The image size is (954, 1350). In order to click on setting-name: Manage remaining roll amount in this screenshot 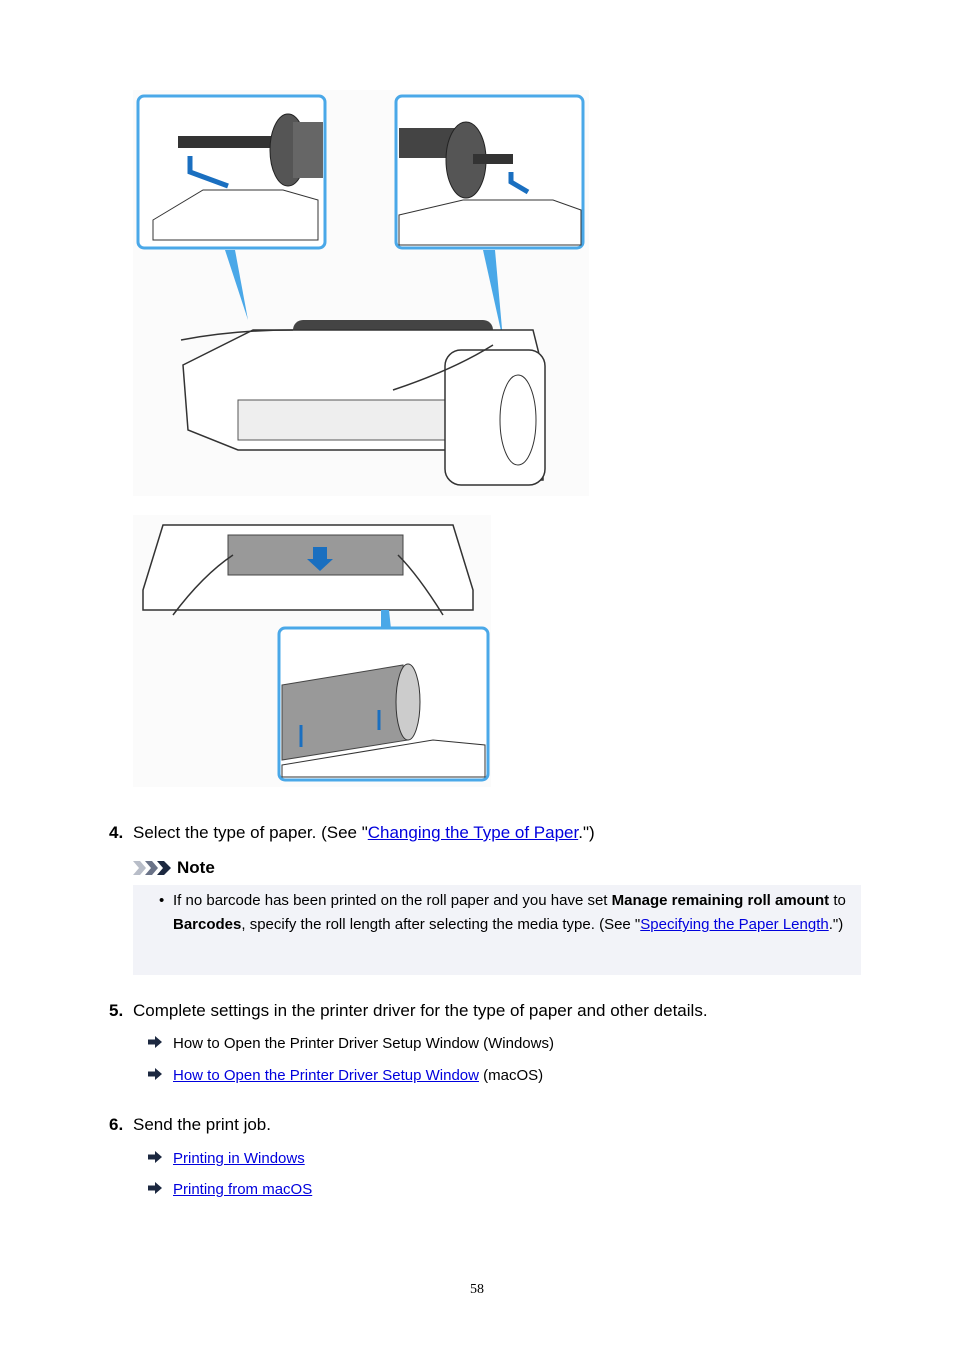, I will do `click(720, 900)`.